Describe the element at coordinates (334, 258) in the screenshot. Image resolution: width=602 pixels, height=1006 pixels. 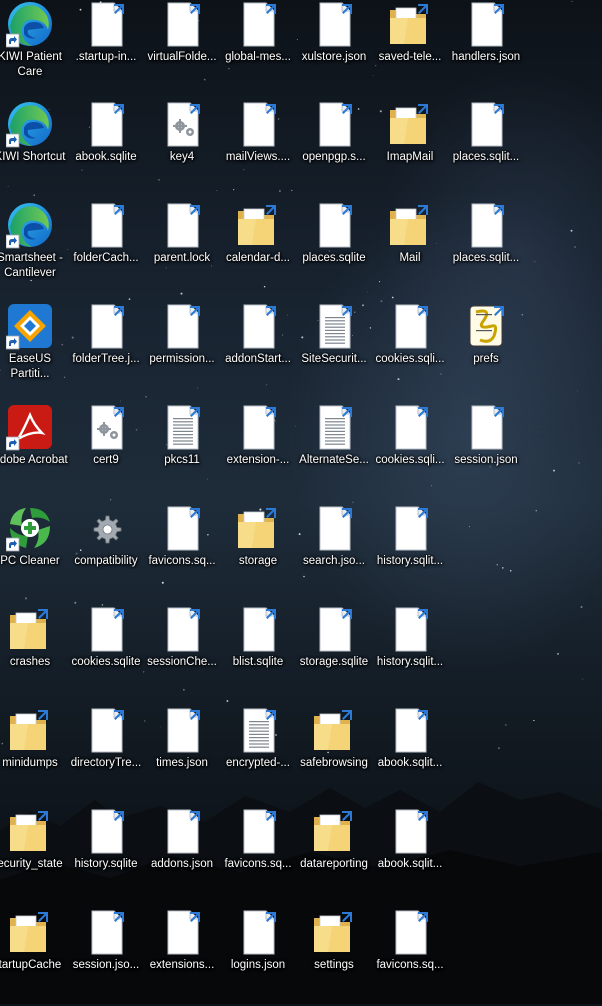
I see `desktop-icon-label: places.sqlite` at that location.